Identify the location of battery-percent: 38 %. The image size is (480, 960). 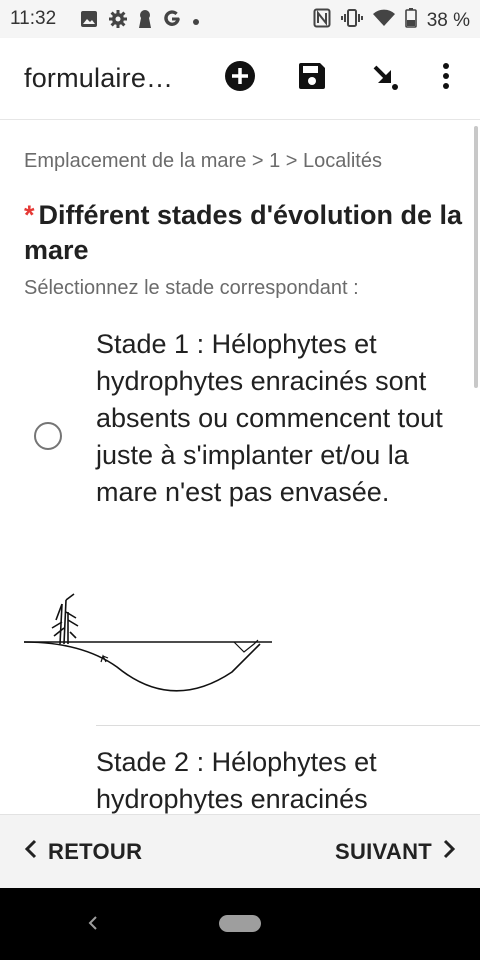
(448, 20).